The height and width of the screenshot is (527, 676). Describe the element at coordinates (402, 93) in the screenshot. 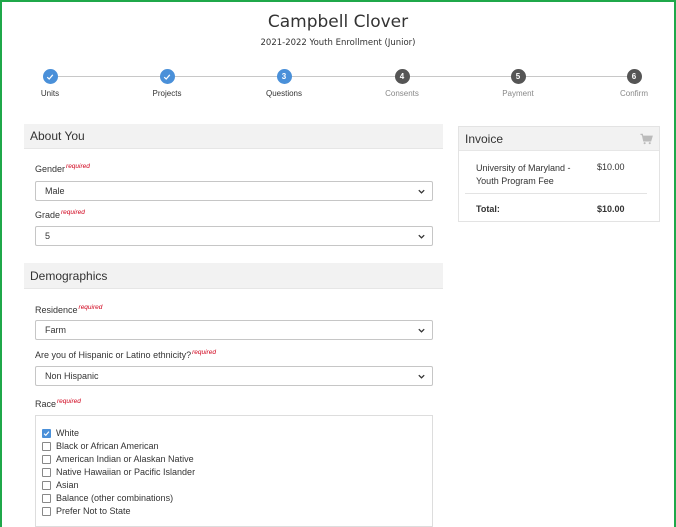

I see `step-label: Consents` at that location.